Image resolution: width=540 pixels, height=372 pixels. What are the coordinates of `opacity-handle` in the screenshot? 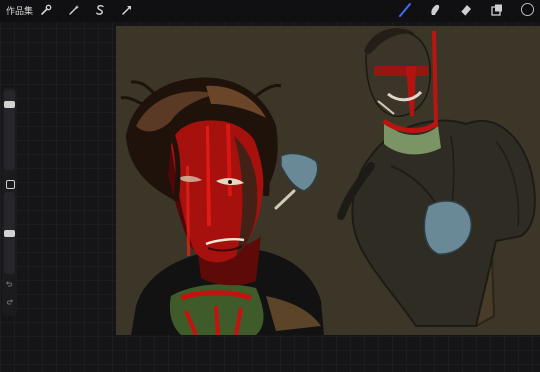 It's located at (9, 233).